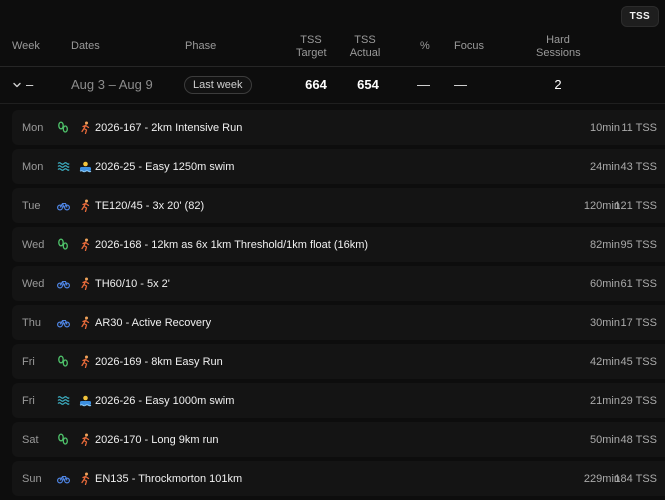  I want to click on session-tss: 11 TSS, so click(639, 127).